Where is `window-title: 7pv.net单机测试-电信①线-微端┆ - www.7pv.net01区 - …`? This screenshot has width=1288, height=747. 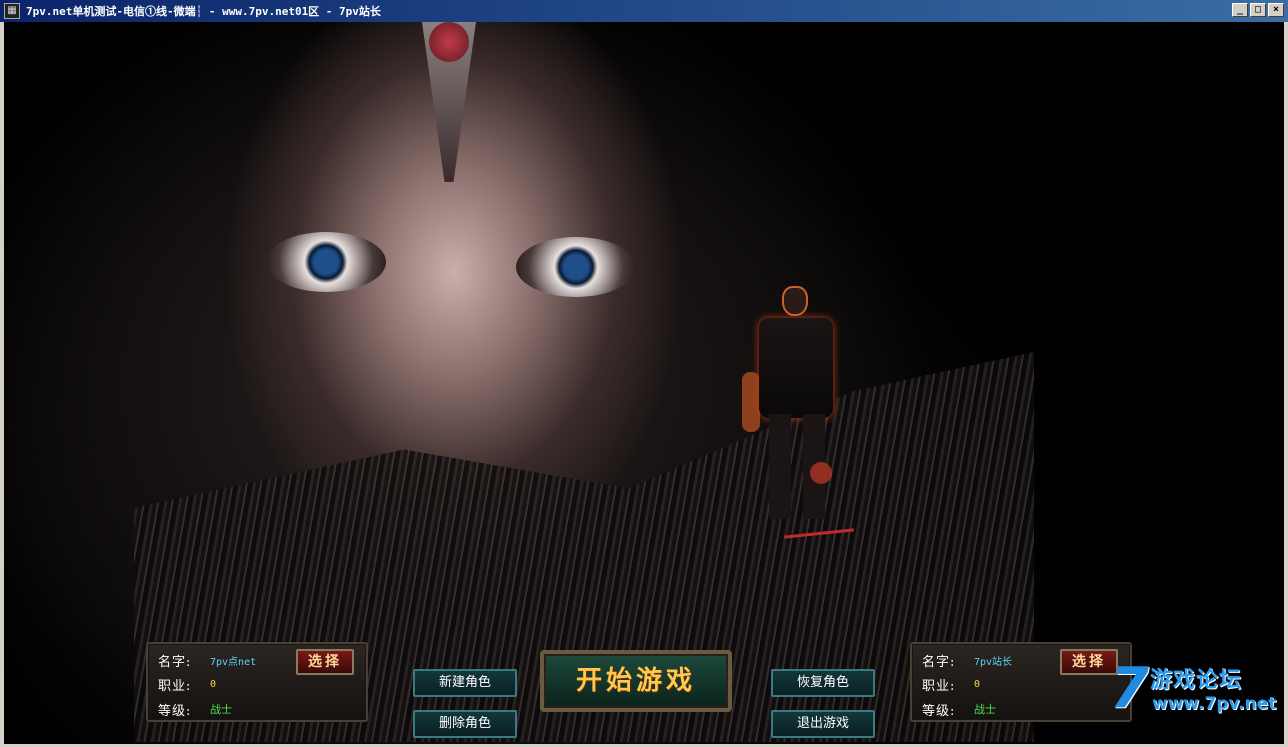 window-title: 7pv.net单机测试-电信①线-微端┆ - www.7pv.net01区 - … is located at coordinates (203, 11).